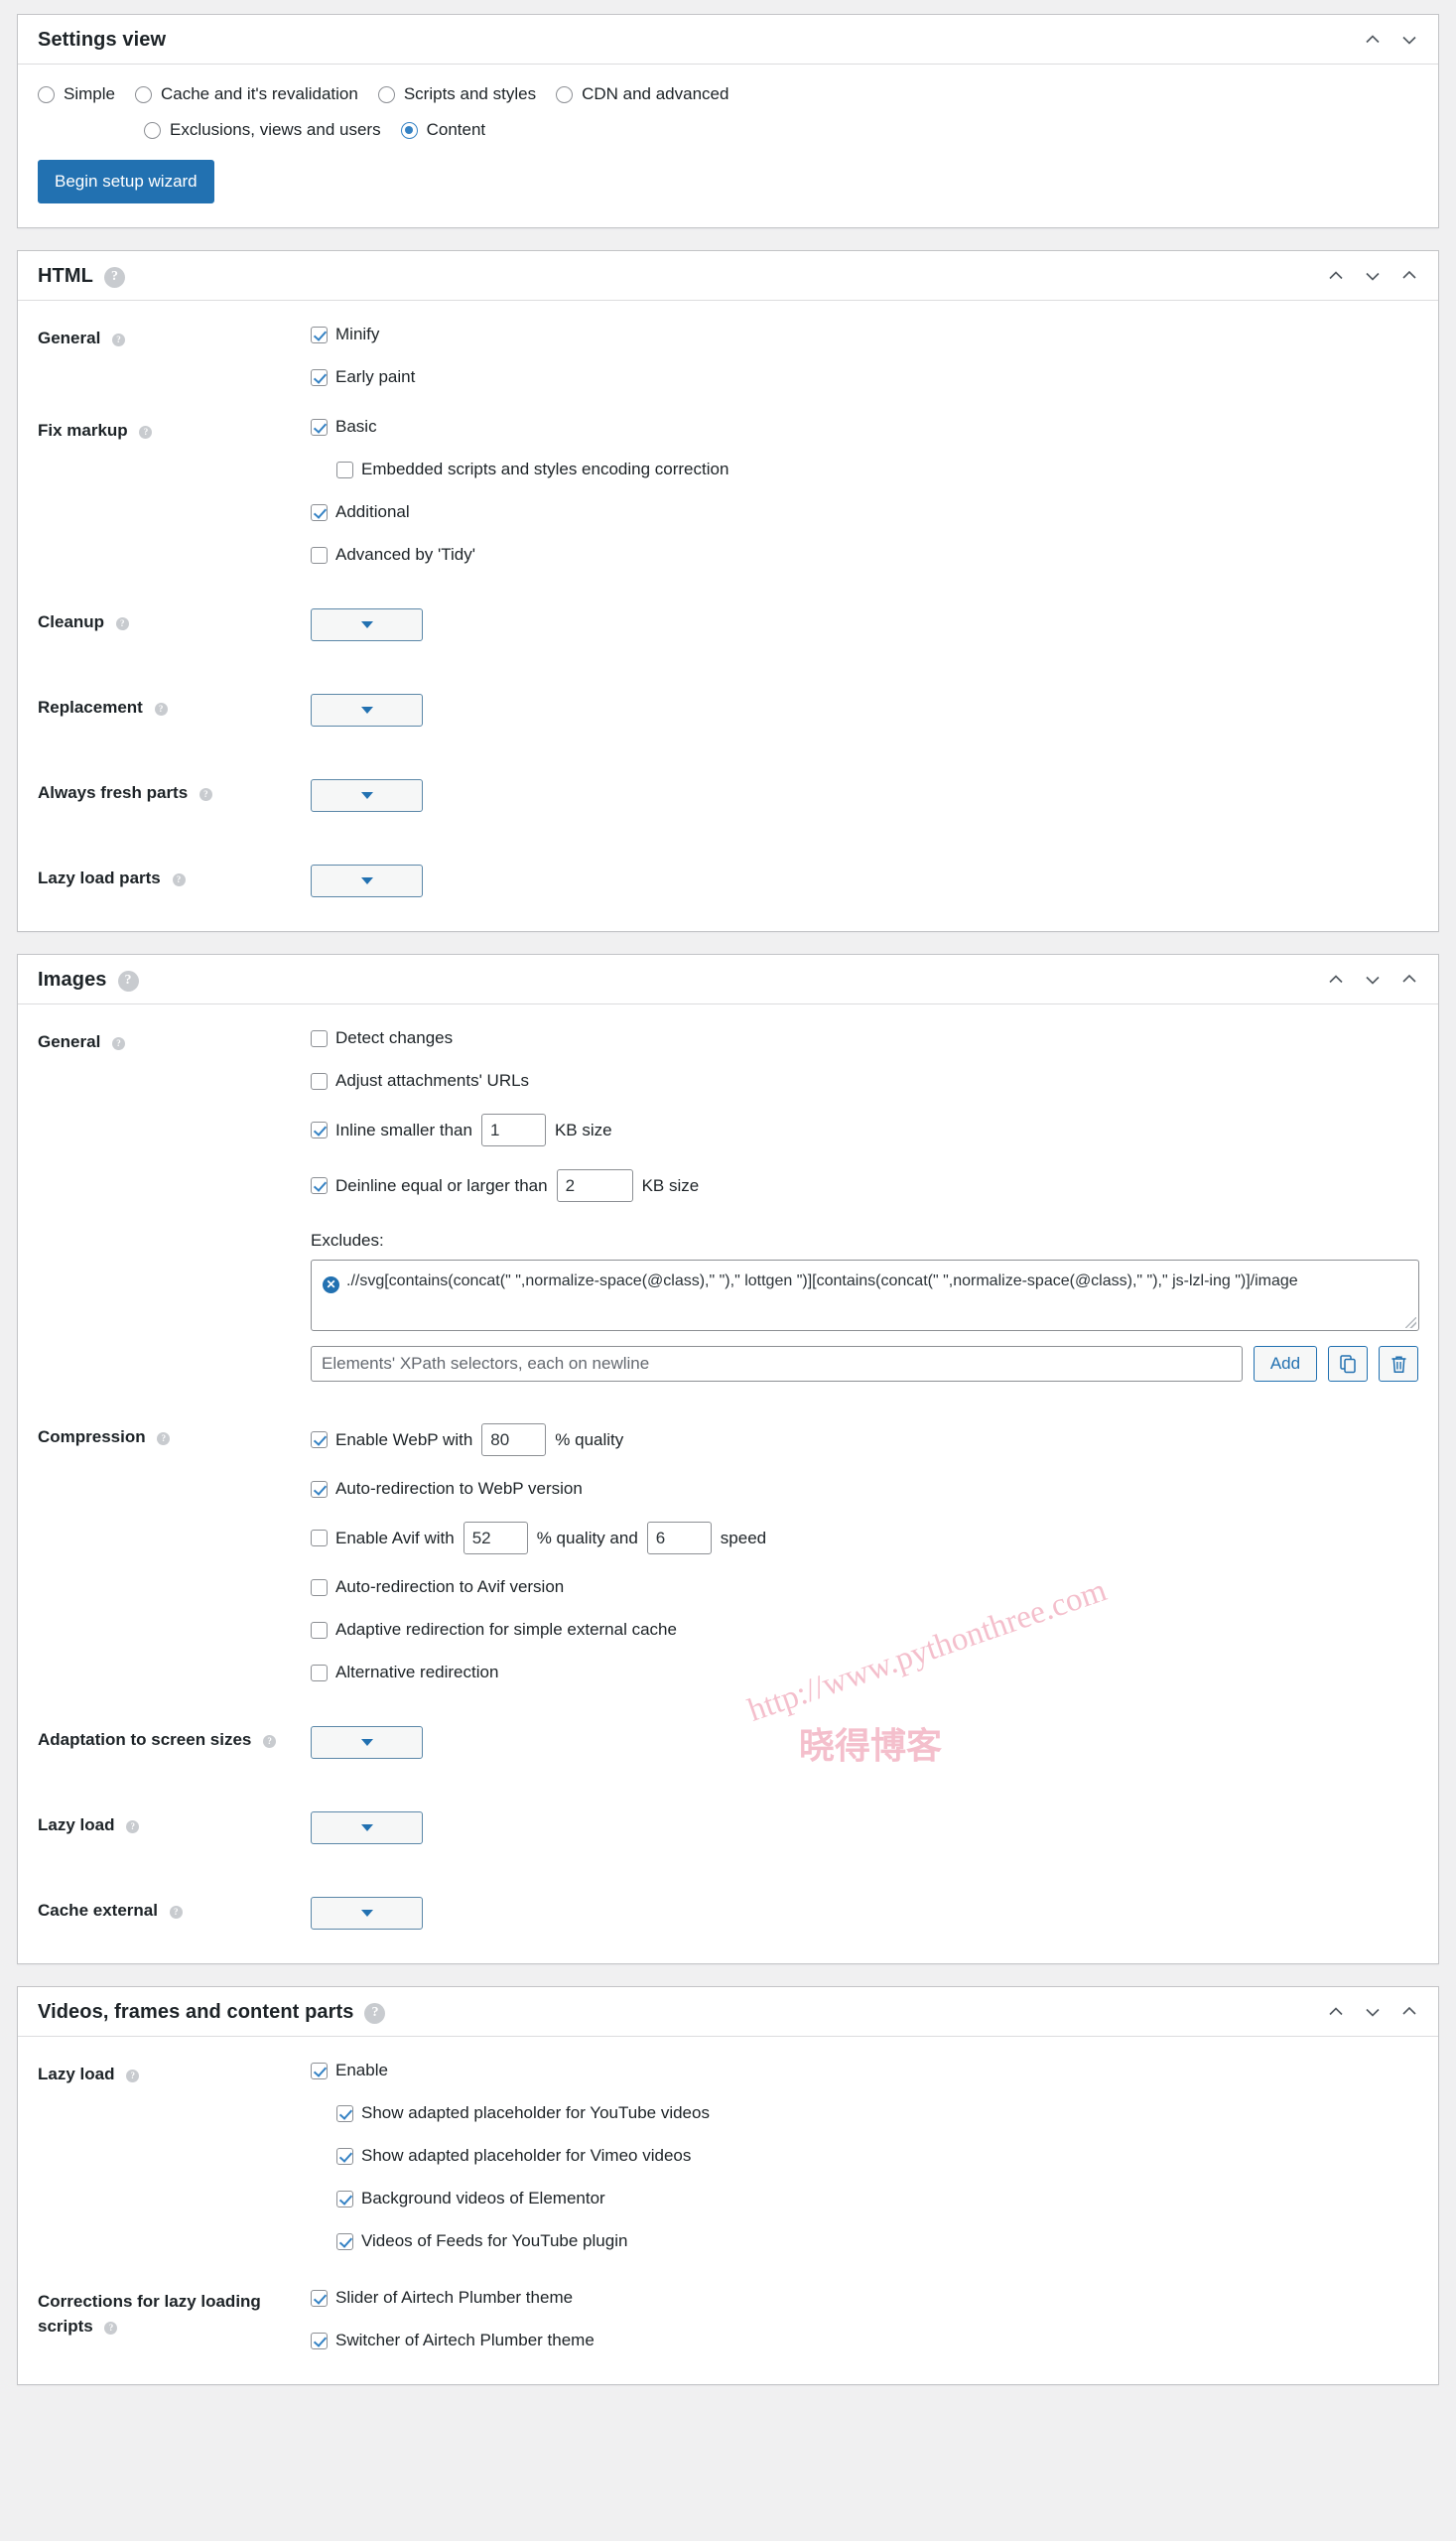  Describe the element at coordinates (319, 1630) in the screenshot. I see `adaptive-redirection-checkbox` at that location.